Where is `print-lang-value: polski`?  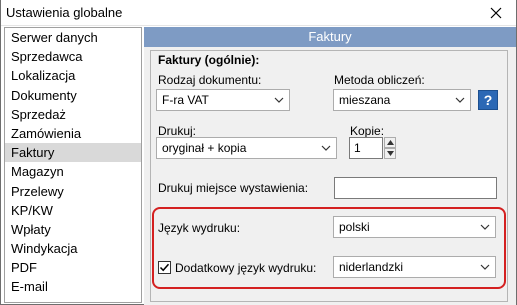 print-lang-value: polski is located at coordinates (354, 227).